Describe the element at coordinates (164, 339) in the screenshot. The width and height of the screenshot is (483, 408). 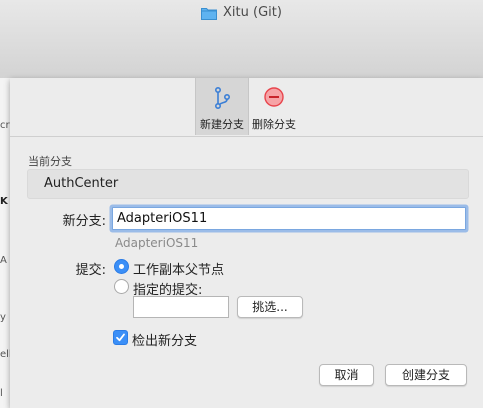
I see `checkout-new-branch-label: 检出新分支` at that location.